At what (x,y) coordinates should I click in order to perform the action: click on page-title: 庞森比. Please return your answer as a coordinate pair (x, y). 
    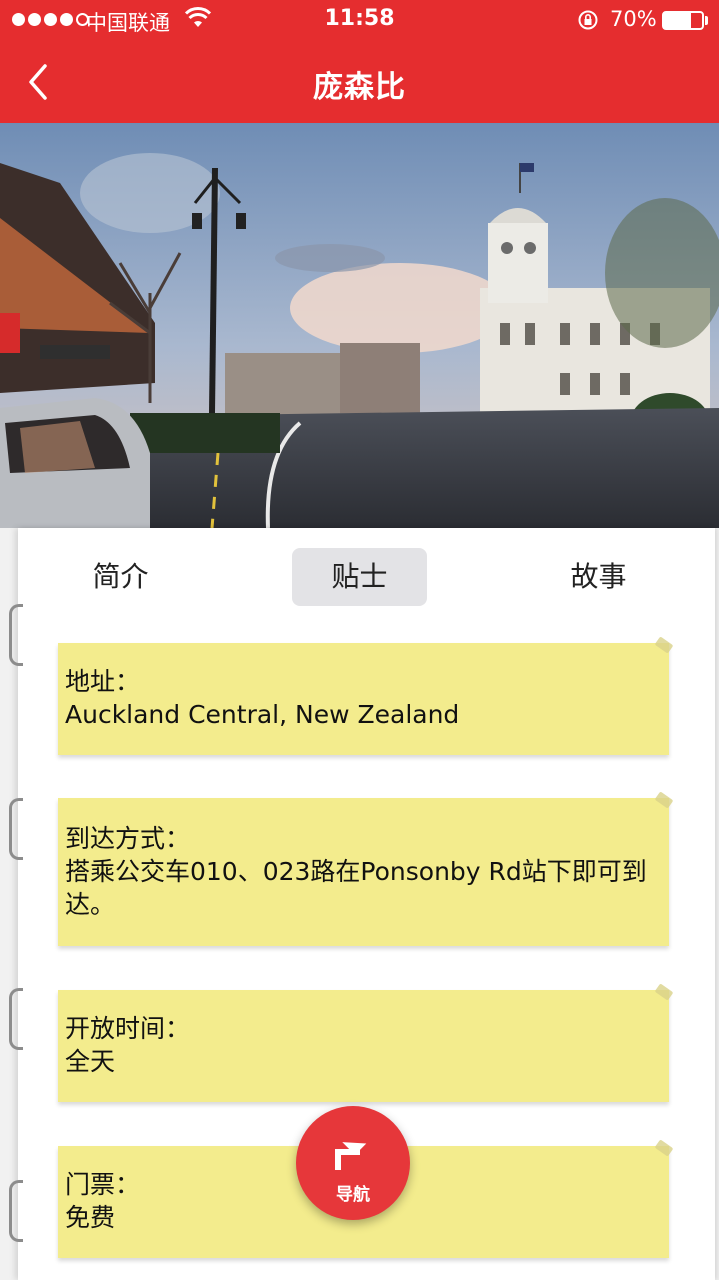
    Looking at the image, I should click on (359, 87).